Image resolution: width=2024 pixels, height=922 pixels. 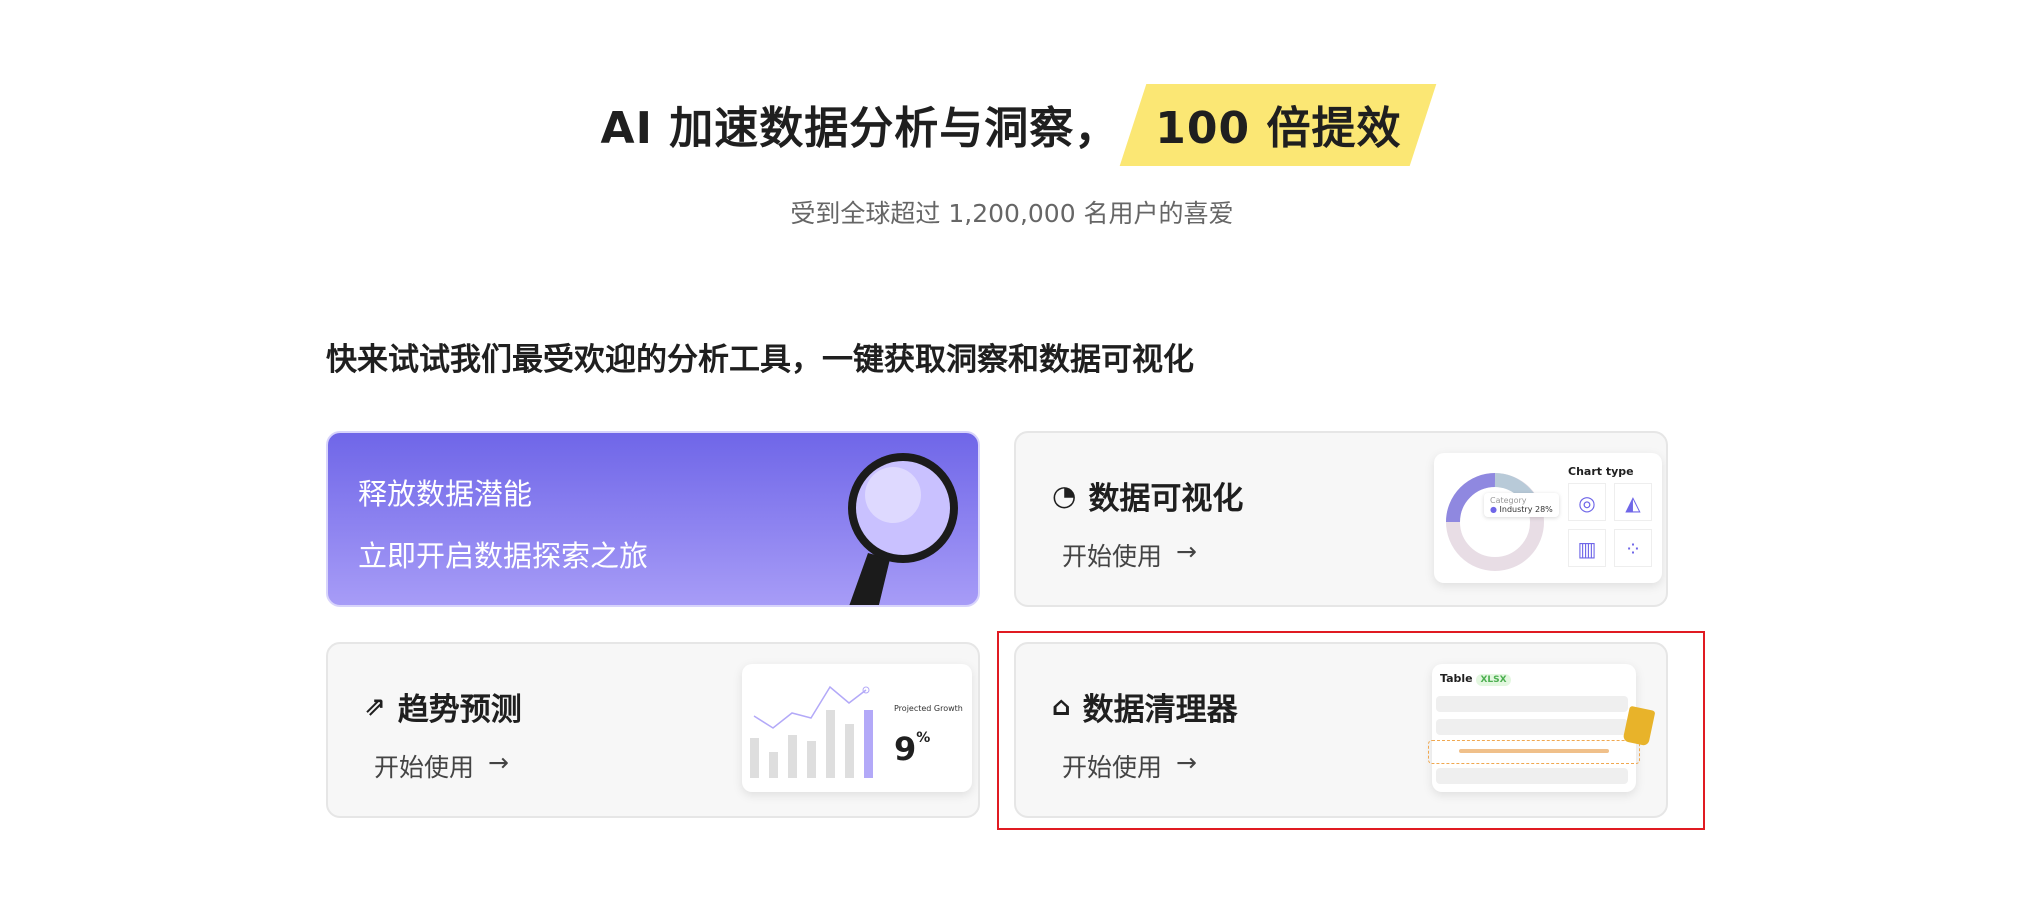 What do you see at coordinates (1587, 548) in the screenshot?
I see `bar-type-icon: ▥` at bounding box center [1587, 548].